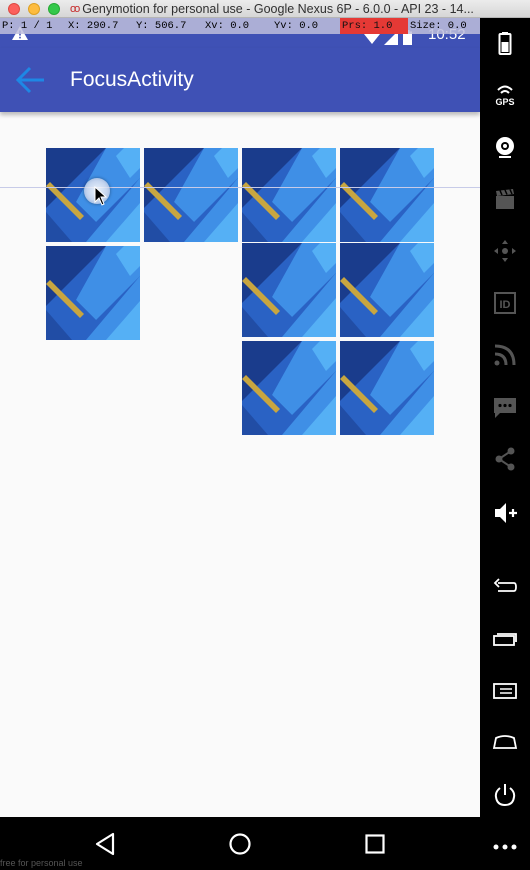  Describe the element at coordinates (227, 26) in the screenshot. I see `pointer-xv: Xv: 0.0` at that location.